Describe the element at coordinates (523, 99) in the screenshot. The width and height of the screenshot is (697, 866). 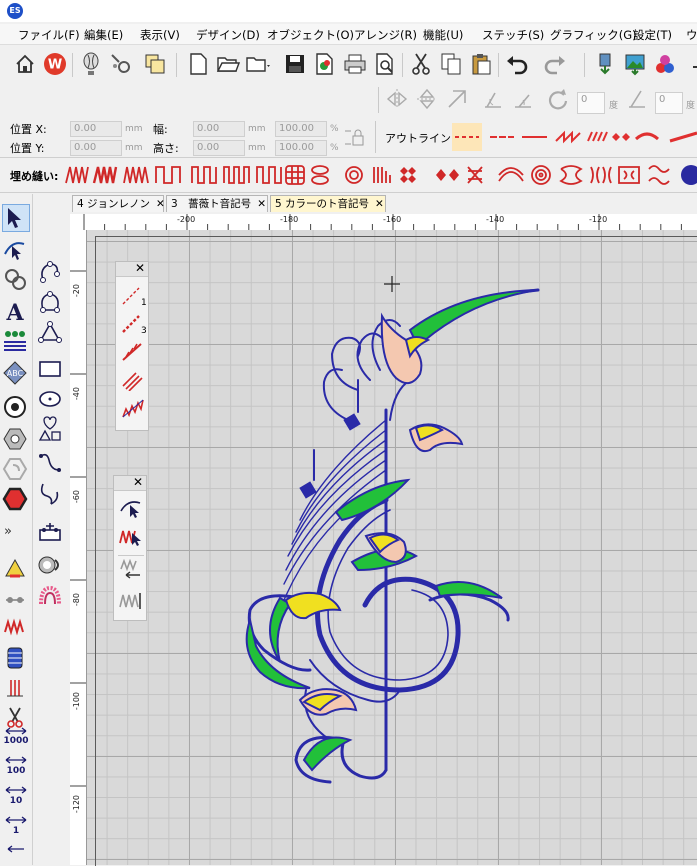
I see `rotate-right-icon` at that location.